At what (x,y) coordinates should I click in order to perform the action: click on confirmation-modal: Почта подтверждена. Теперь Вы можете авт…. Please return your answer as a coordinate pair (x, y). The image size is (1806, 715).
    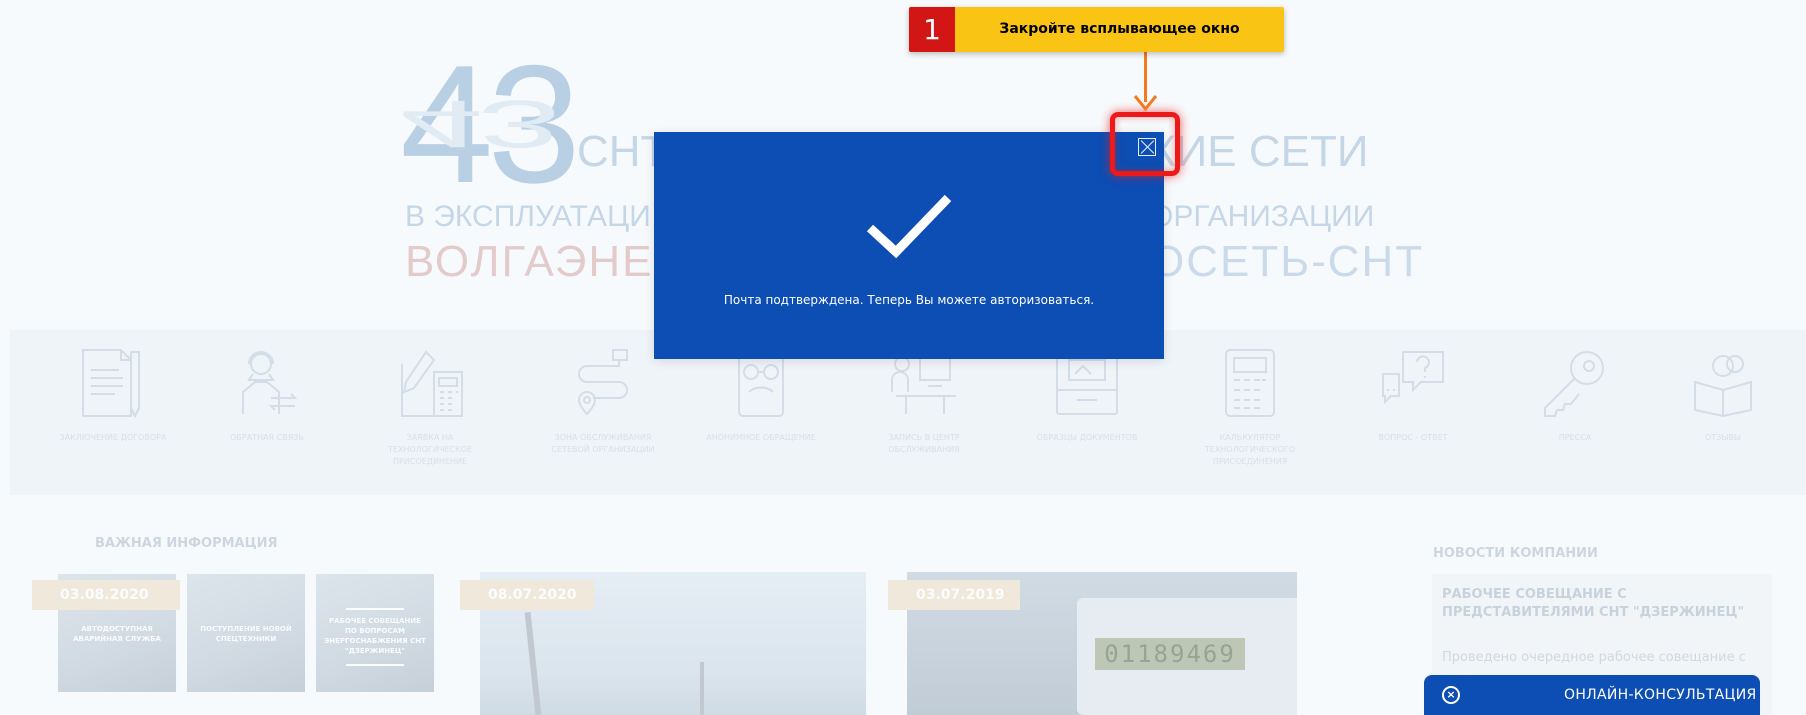
    Looking at the image, I should click on (909, 245).